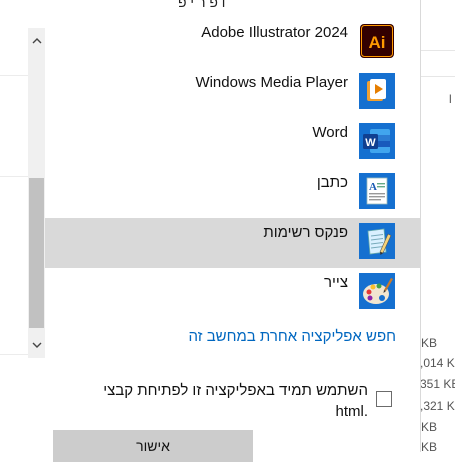  What do you see at coordinates (232, 193) in the screenshot?
I see `app-item-wordpad: A כתבן` at bounding box center [232, 193].